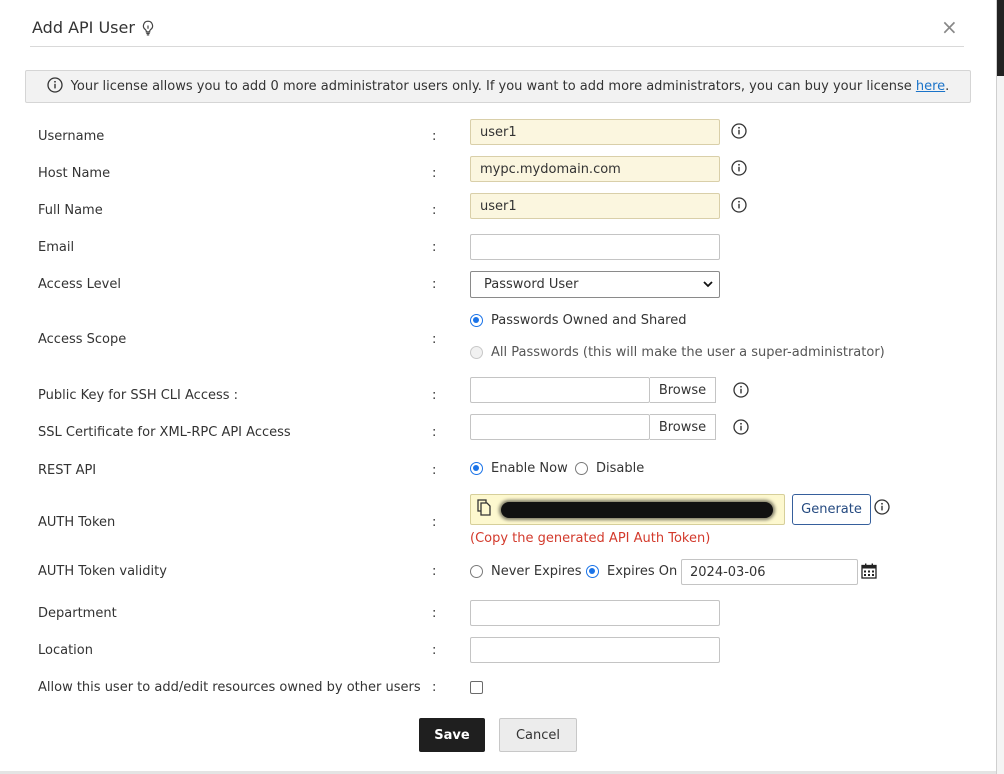 Image resolution: width=1004 pixels, height=774 pixels. What do you see at coordinates (77, 522) in the screenshot?
I see `auth-token-label: AUTH Token` at bounding box center [77, 522].